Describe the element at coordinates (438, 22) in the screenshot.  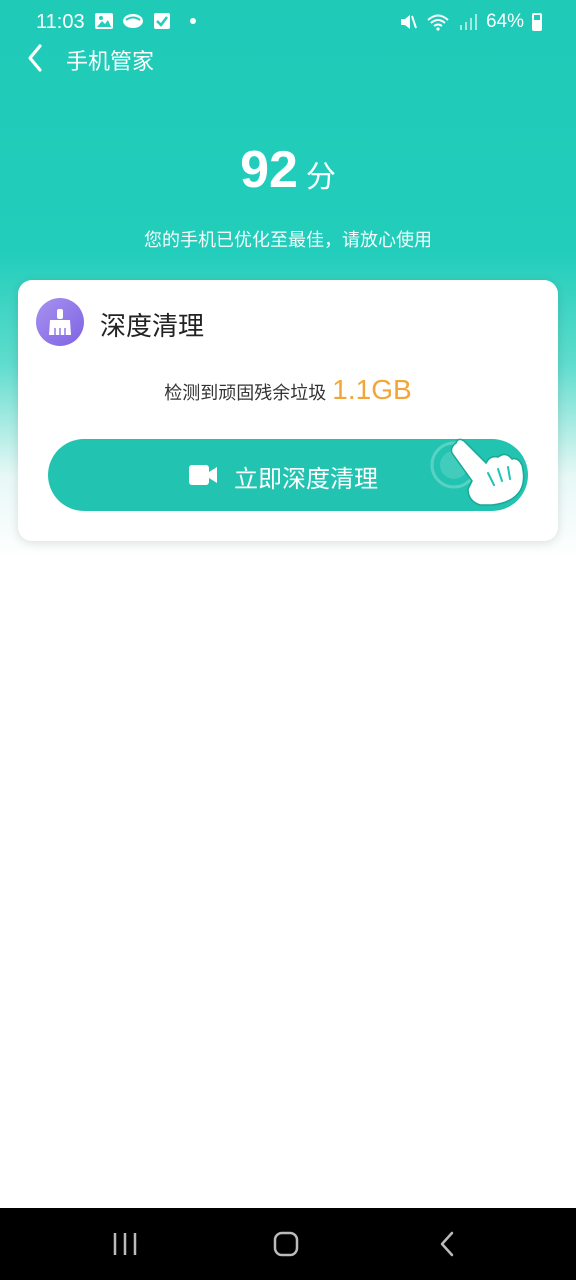
I see `wifi-icon` at that location.